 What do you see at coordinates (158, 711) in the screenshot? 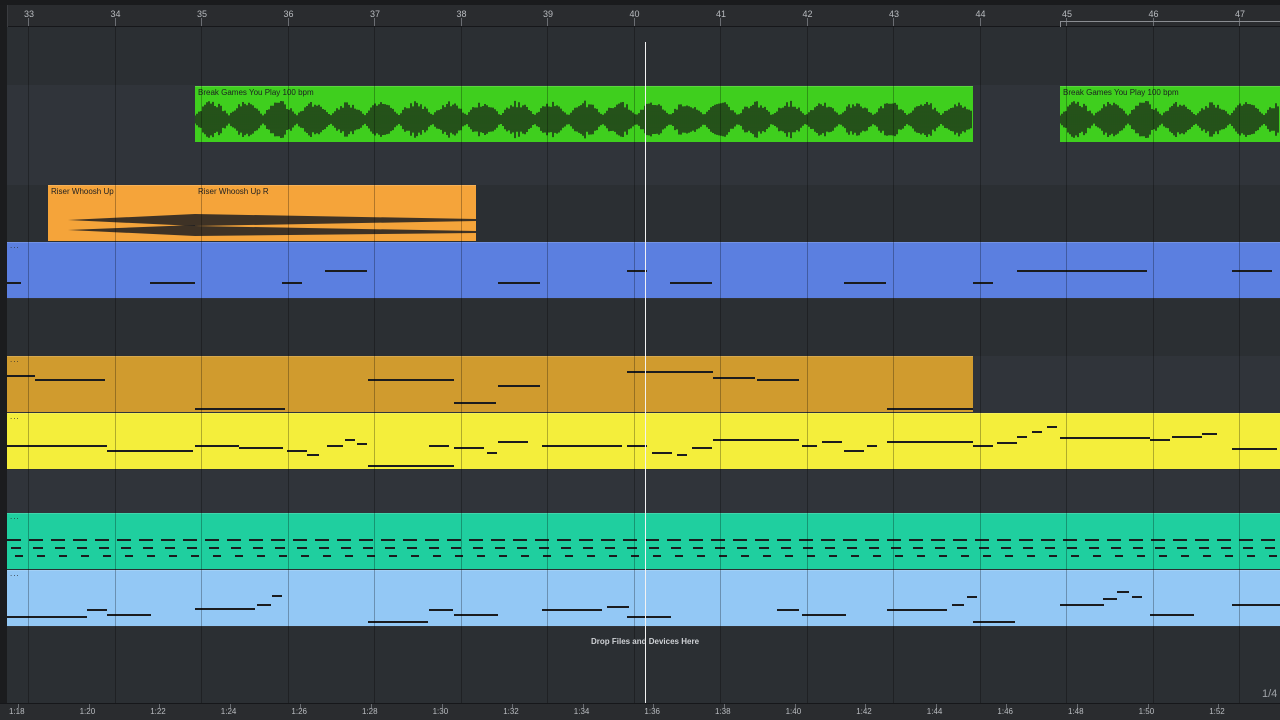
I see `time-label: 1:22` at bounding box center [158, 711].